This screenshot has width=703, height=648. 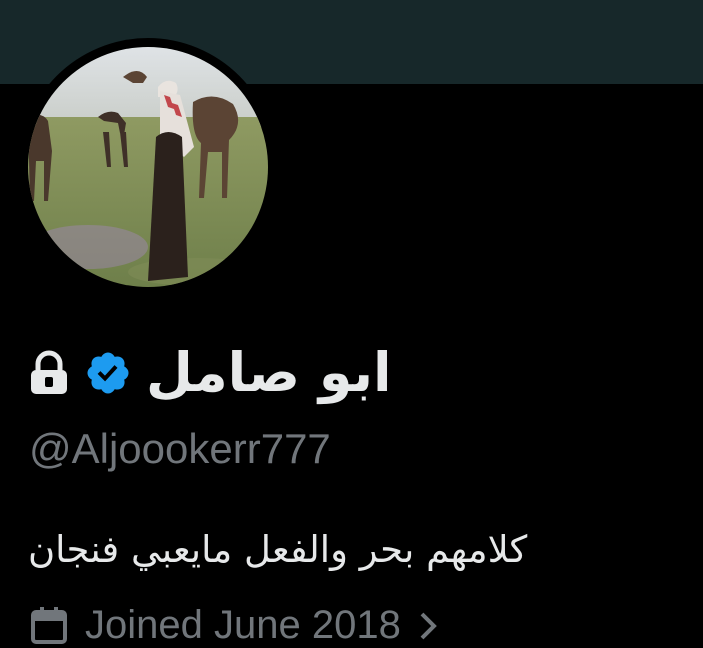 I want to click on profile-name-row: ابو صامل, so click(x=210, y=373).